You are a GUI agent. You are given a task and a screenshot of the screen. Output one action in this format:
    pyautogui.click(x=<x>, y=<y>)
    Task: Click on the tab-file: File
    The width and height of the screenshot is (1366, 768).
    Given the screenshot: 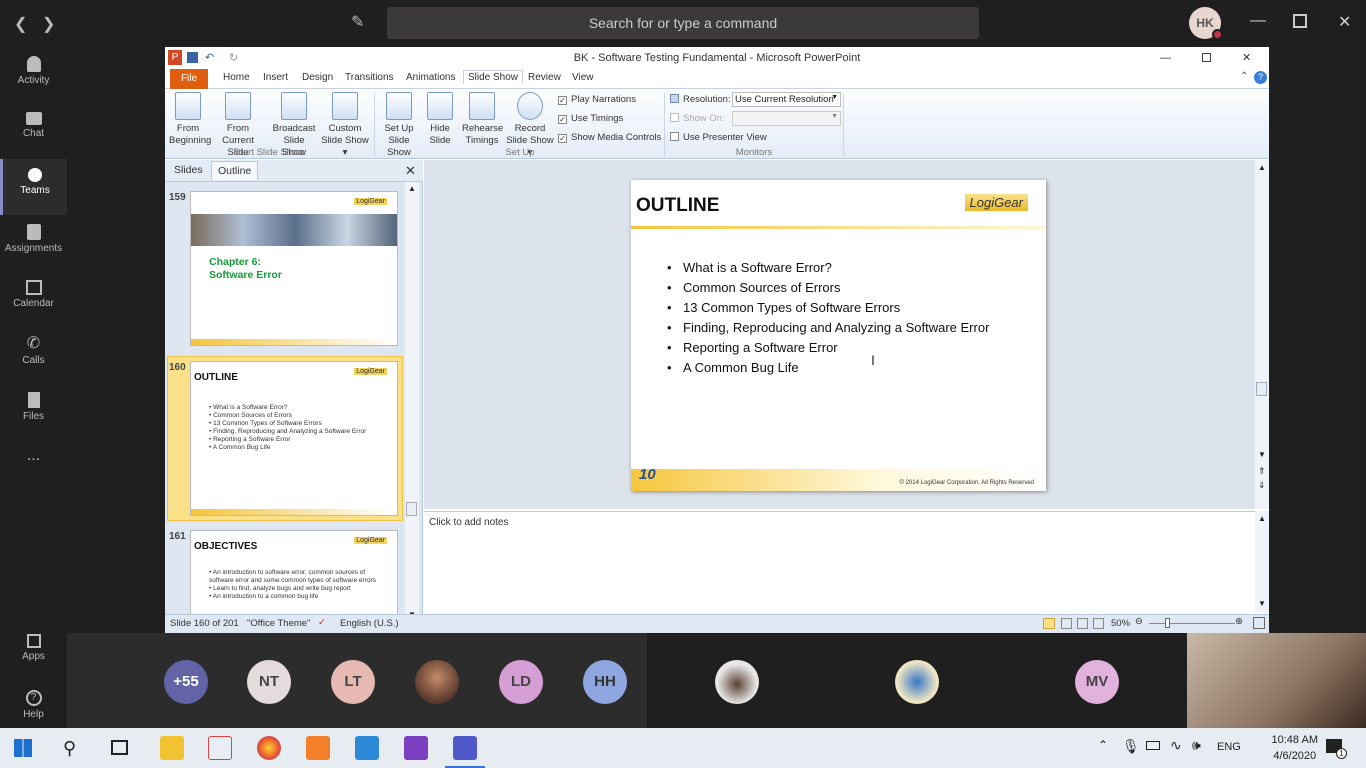 What is the action you would take?
    pyautogui.click(x=189, y=79)
    